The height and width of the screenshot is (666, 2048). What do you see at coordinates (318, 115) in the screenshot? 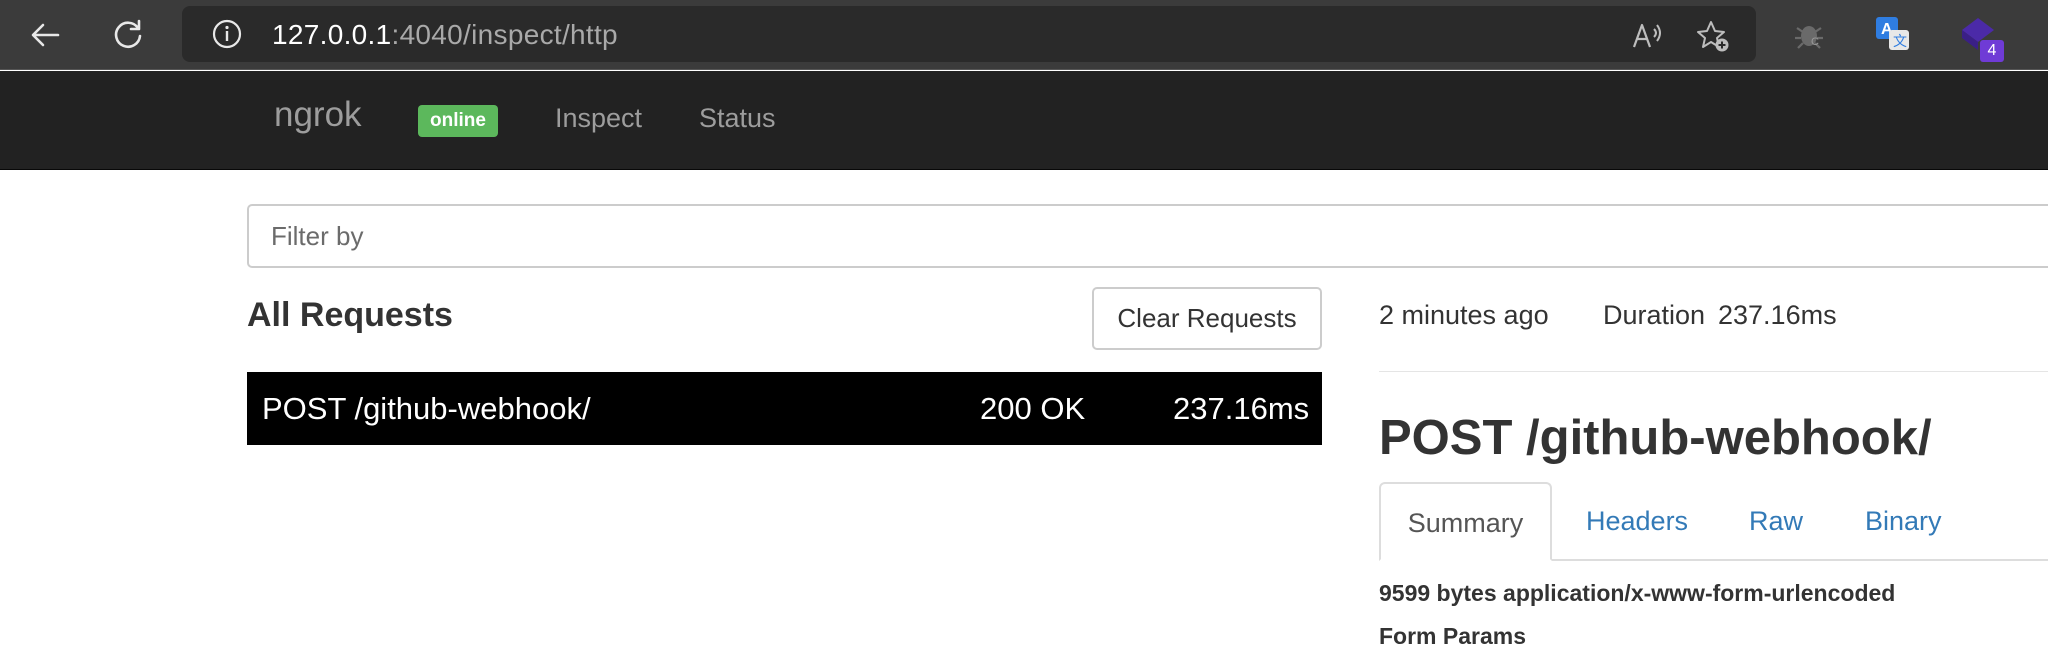
I see `brand-logo: ngrok` at bounding box center [318, 115].